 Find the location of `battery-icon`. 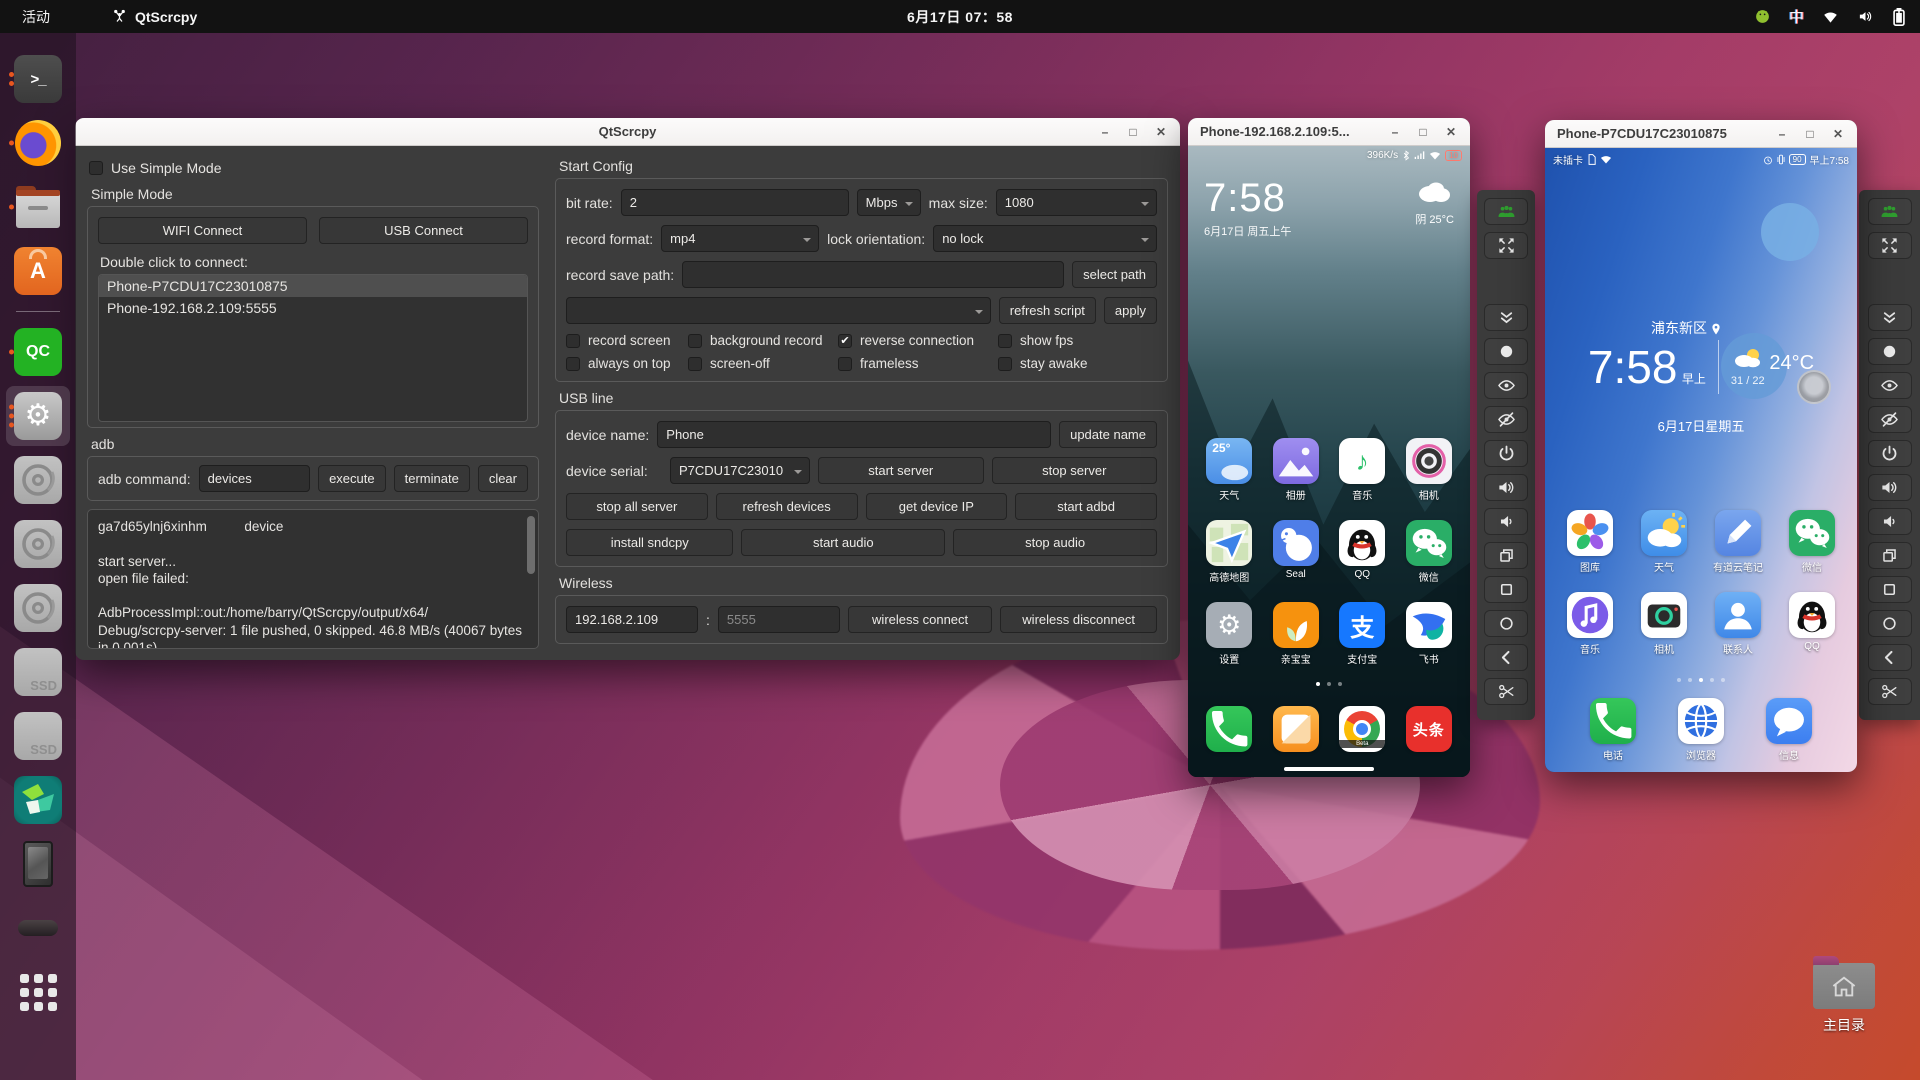

battery-icon is located at coordinates (1899, 16).